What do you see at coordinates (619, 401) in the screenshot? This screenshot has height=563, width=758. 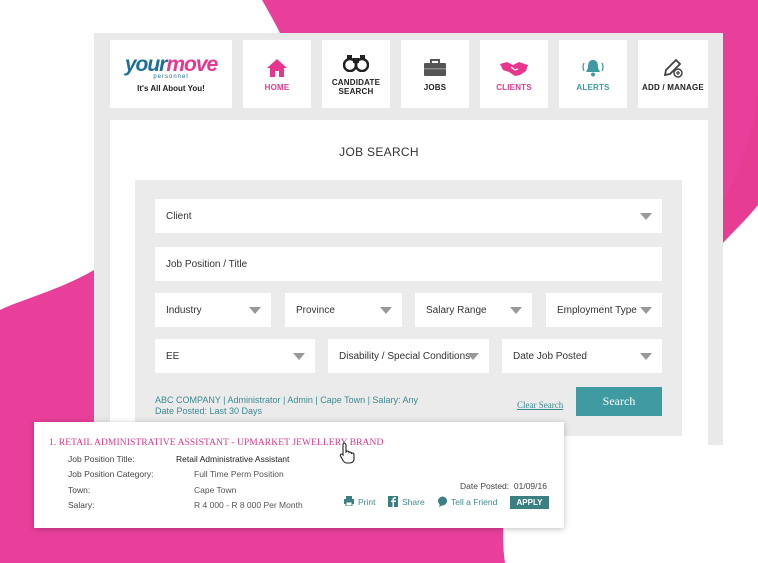 I see `search-button: Search` at bounding box center [619, 401].